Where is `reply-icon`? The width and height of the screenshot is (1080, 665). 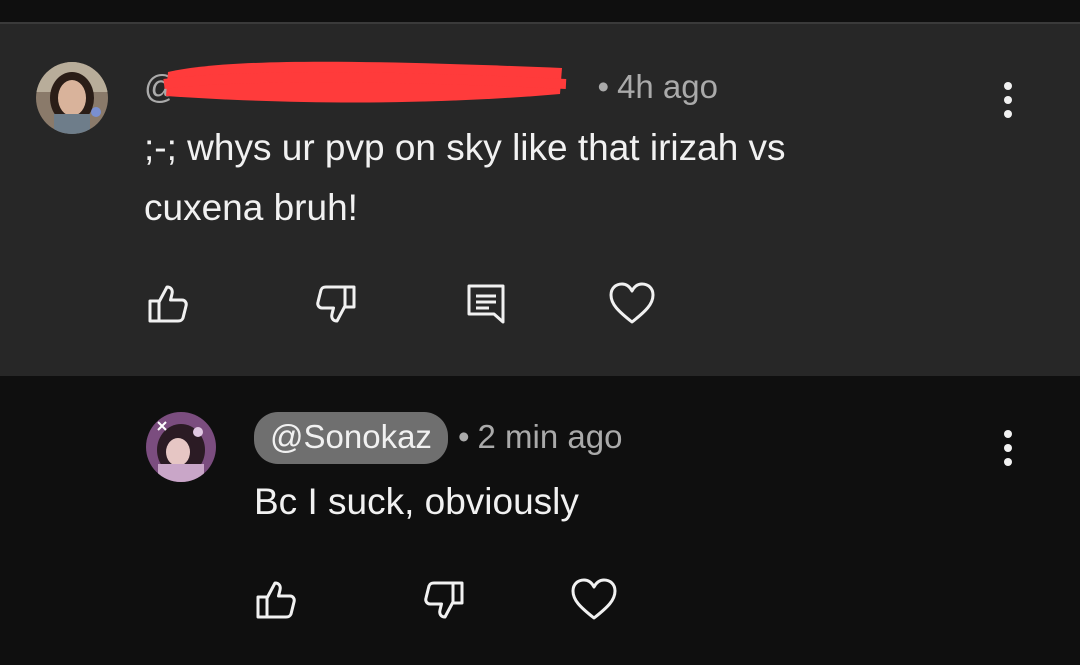
reply-icon is located at coordinates (486, 304).